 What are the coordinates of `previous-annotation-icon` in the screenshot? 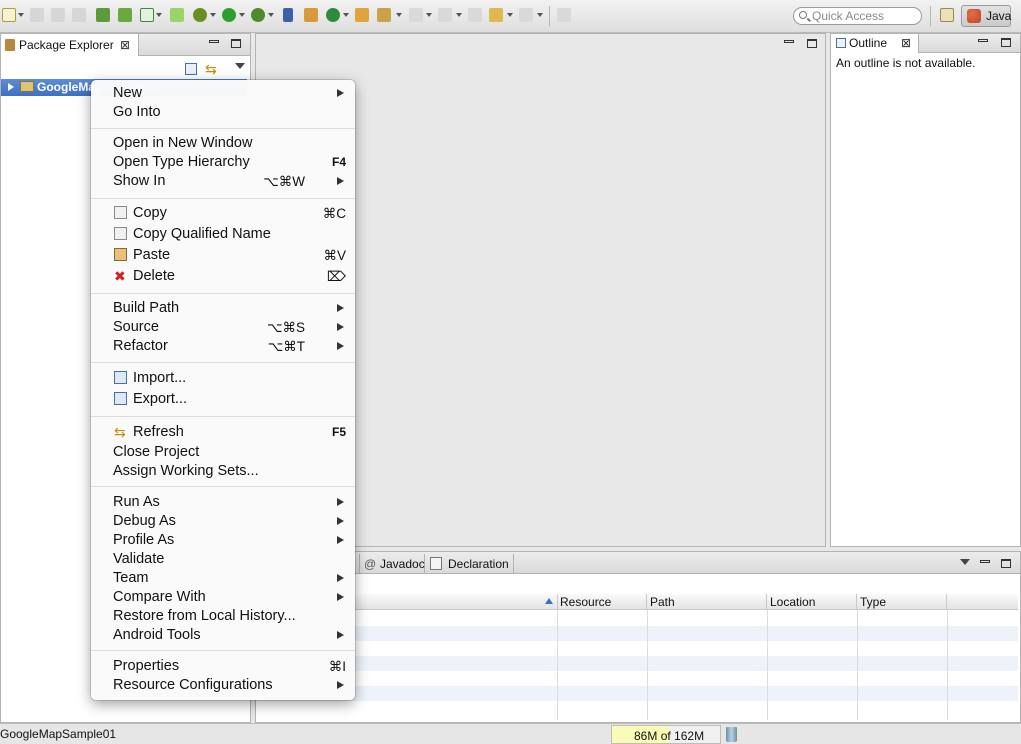 It's located at (445, 15).